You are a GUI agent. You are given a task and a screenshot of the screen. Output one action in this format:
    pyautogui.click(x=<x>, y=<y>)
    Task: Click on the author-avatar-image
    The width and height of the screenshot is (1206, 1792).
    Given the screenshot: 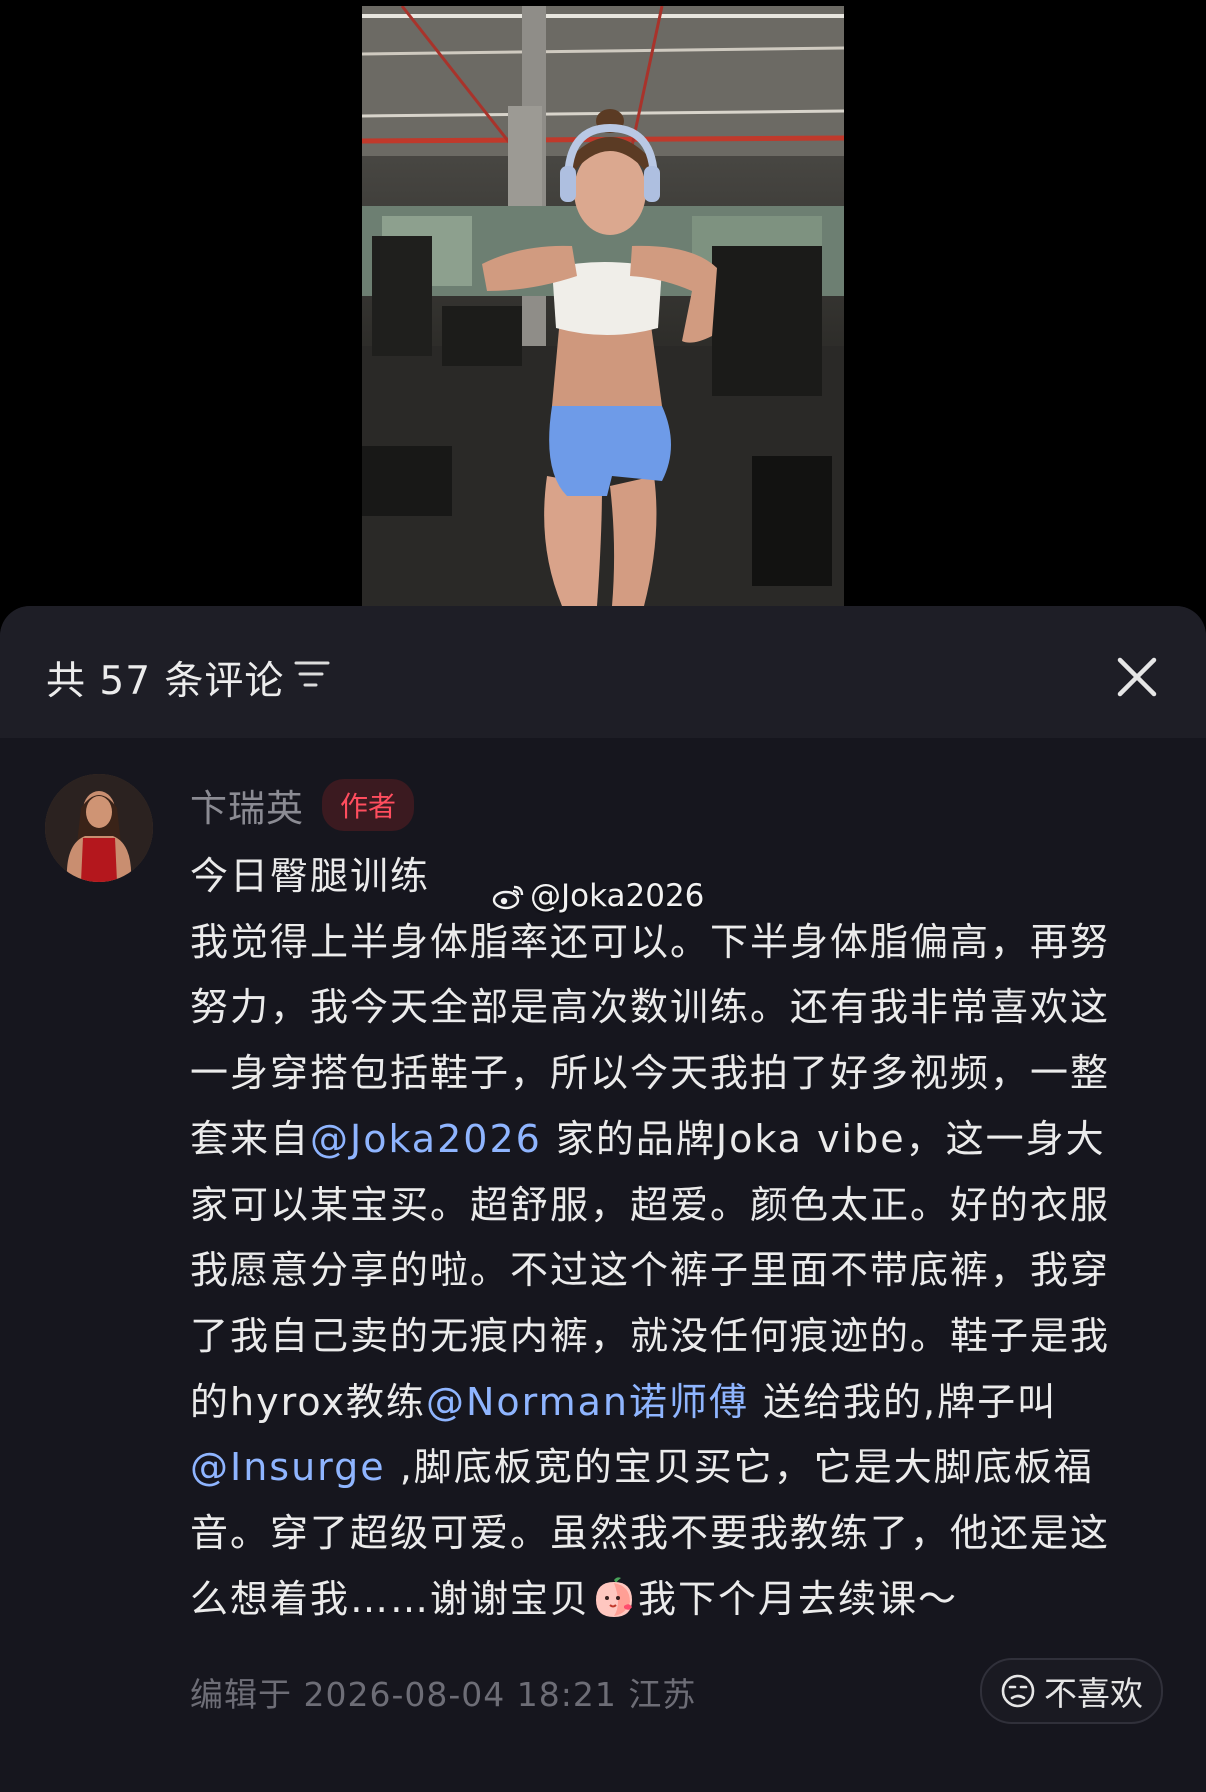 What is the action you would take?
    pyautogui.click(x=99, y=828)
    